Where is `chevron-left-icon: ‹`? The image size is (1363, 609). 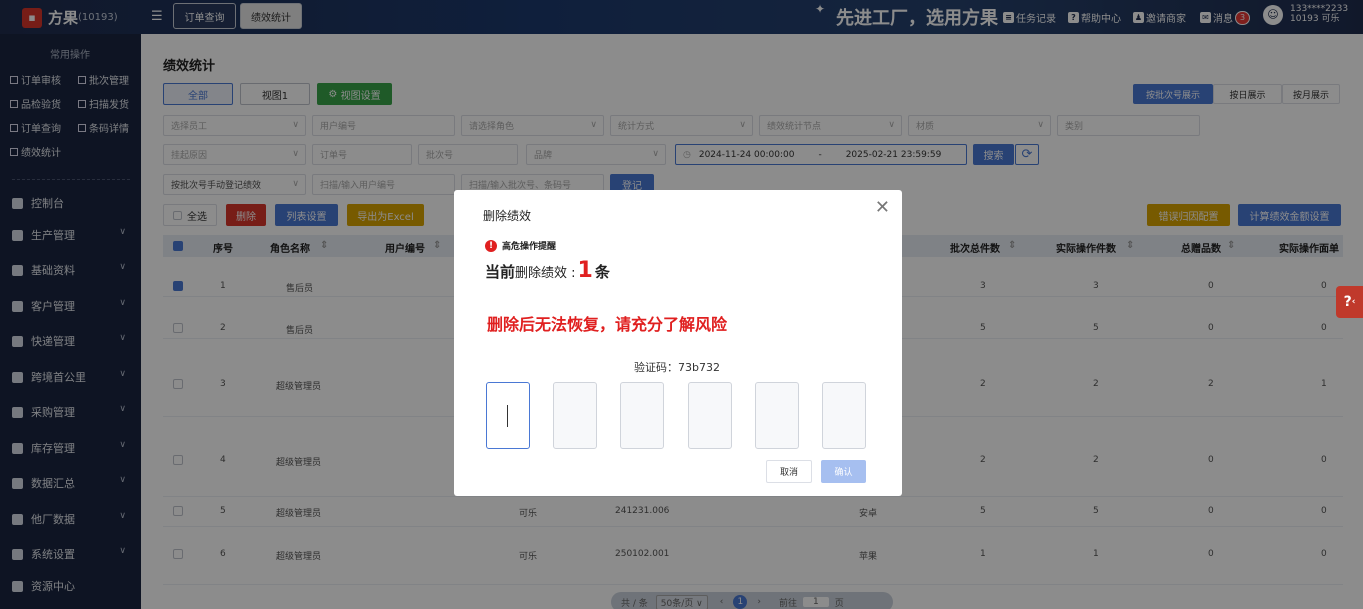 chevron-left-icon: ‹ is located at coordinates (1353, 302).